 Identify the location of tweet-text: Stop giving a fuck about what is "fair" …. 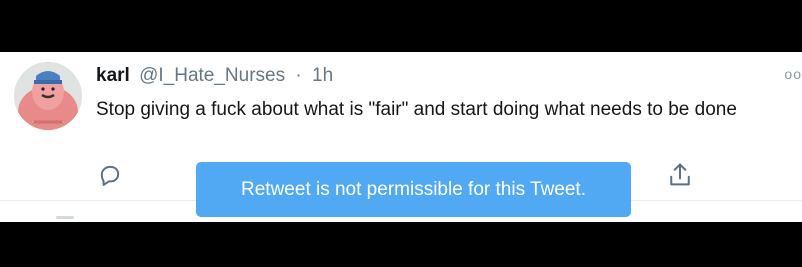
(416, 109).